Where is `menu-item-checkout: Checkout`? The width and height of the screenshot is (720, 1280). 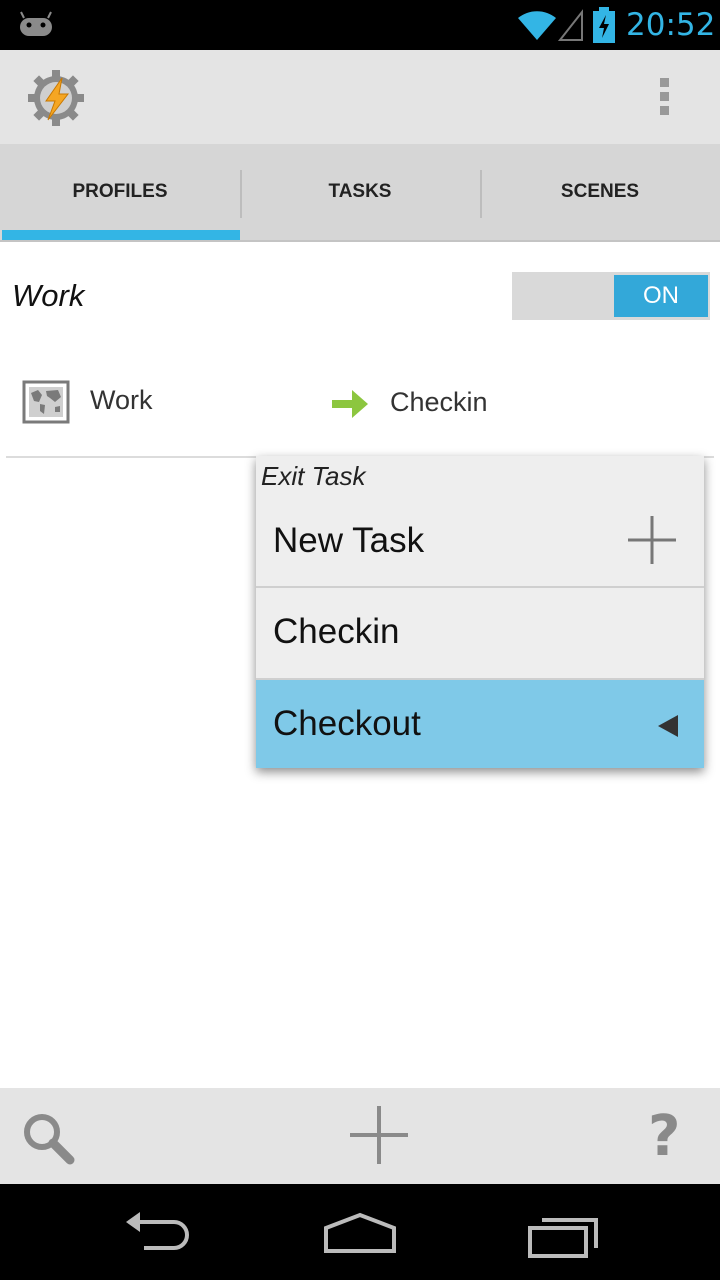
menu-item-checkout: Checkout is located at coordinates (480, 723).